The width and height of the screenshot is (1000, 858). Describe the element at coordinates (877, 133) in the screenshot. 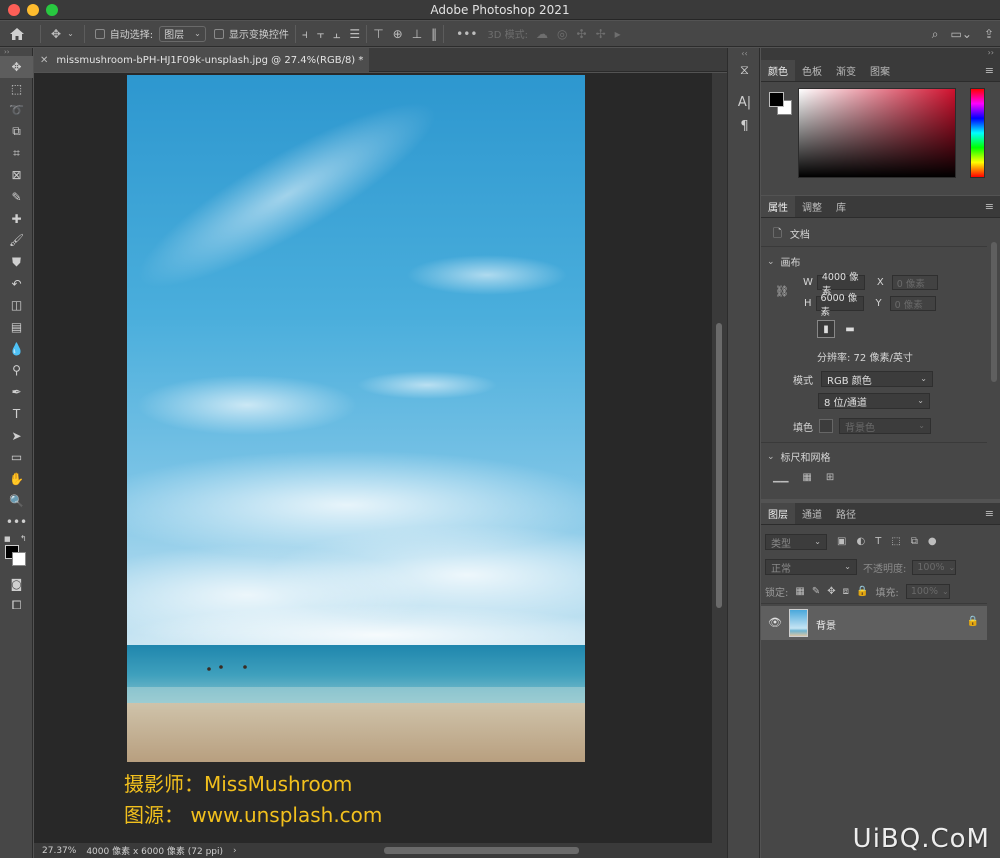

I see `color-field` at that location.